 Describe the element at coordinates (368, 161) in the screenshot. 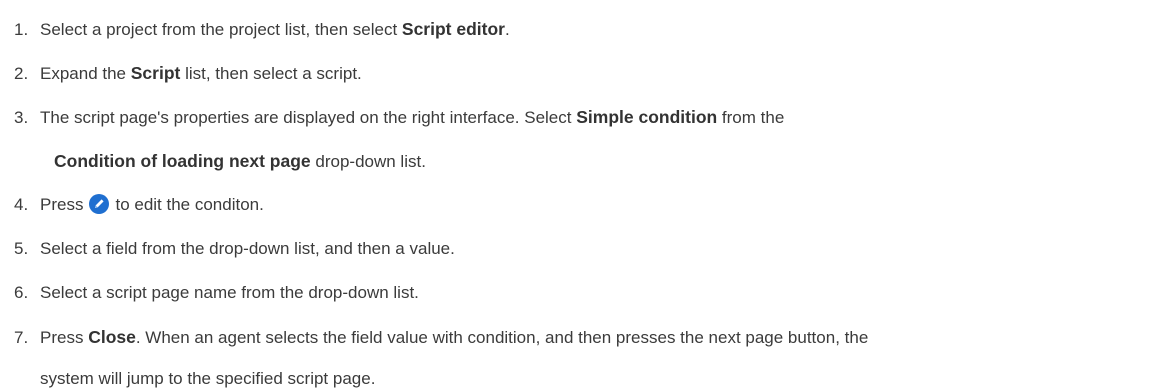

I see `step-text: drop-down list.` at that location.